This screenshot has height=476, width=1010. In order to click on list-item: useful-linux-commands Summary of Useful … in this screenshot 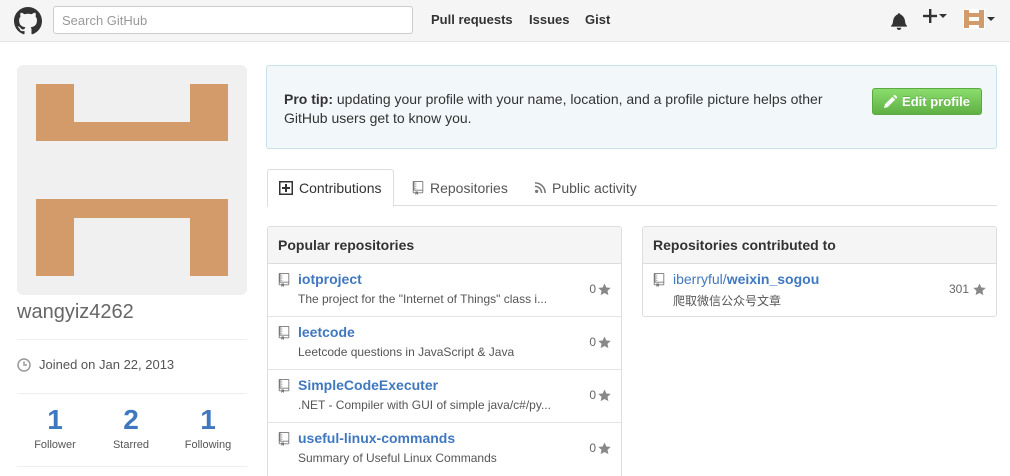, I will do `click(444, 449)`.